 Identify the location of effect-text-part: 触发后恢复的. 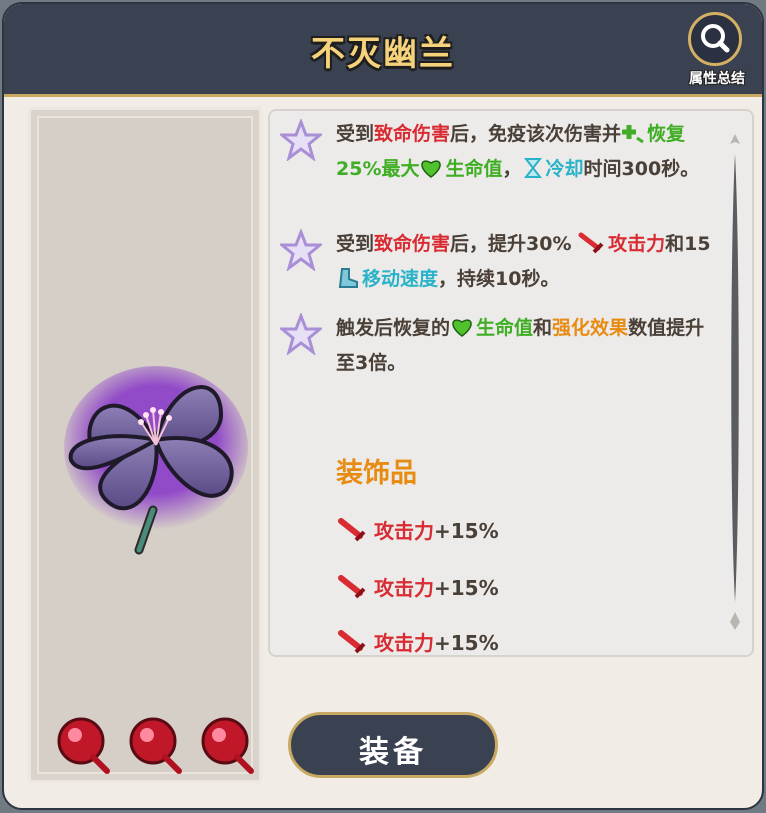
(393, 328).